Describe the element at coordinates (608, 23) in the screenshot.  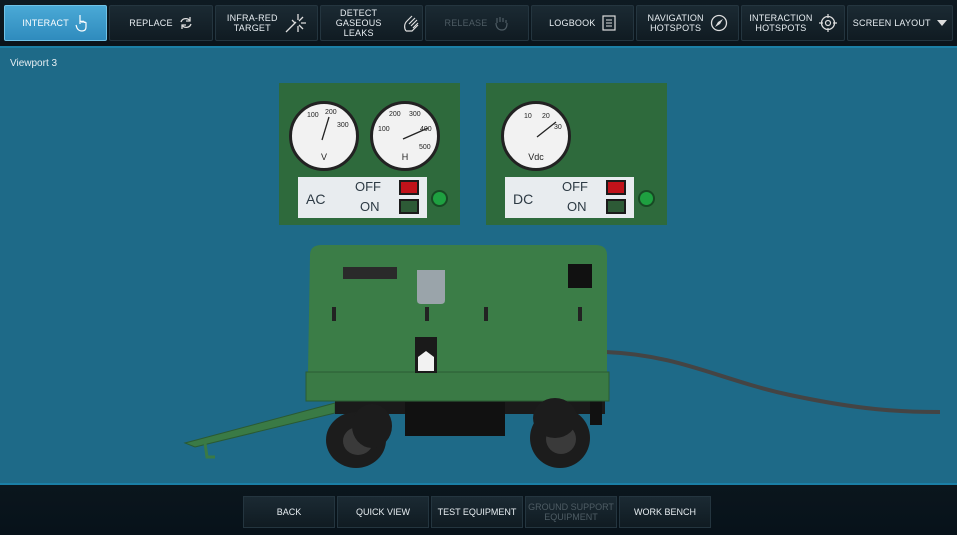
I see `logbook-icon` at that location.